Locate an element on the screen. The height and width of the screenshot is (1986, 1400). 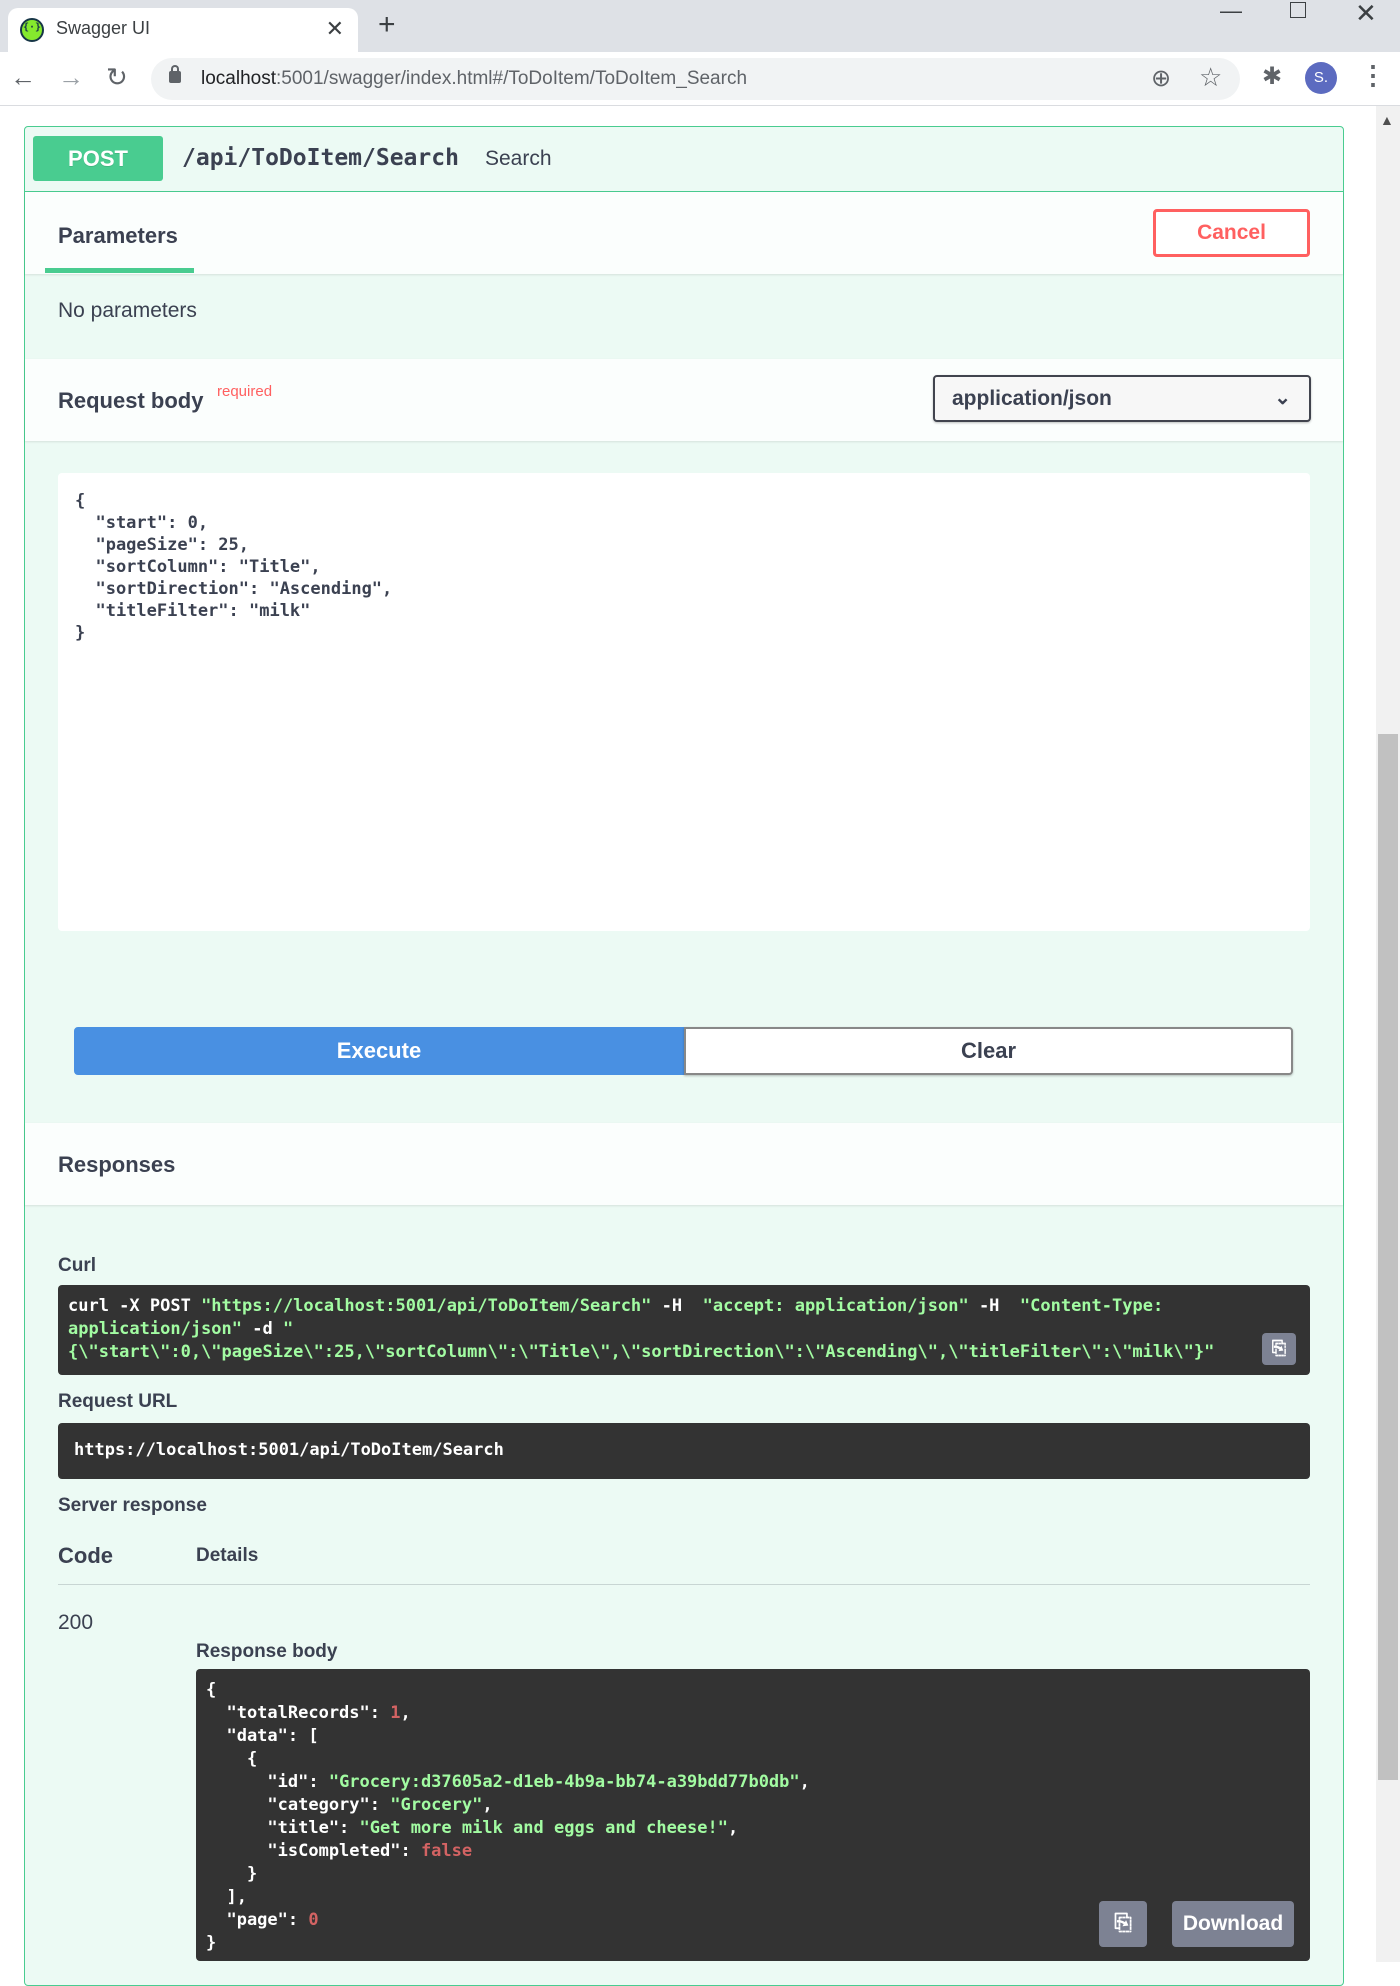
content-type-value: application/json is located at coordinates (1032, 398).